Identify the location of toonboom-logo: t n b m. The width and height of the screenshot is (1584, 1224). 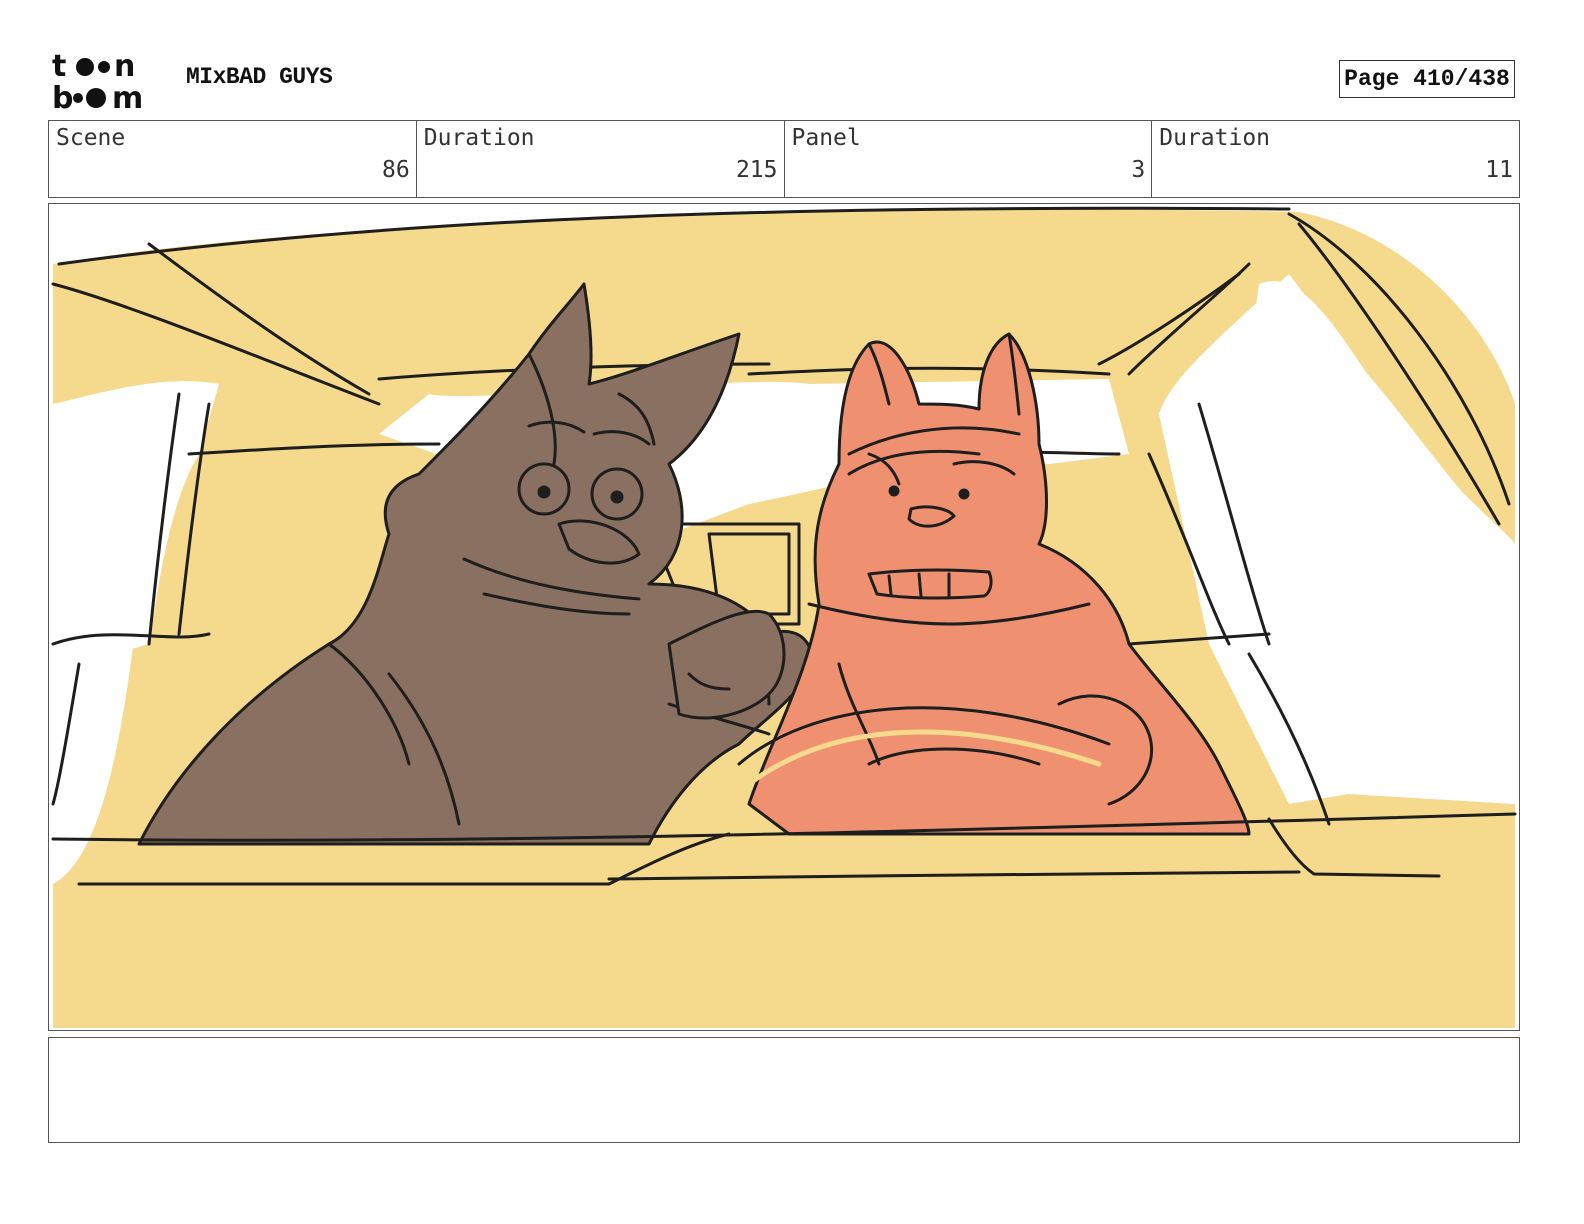
(97, 81).